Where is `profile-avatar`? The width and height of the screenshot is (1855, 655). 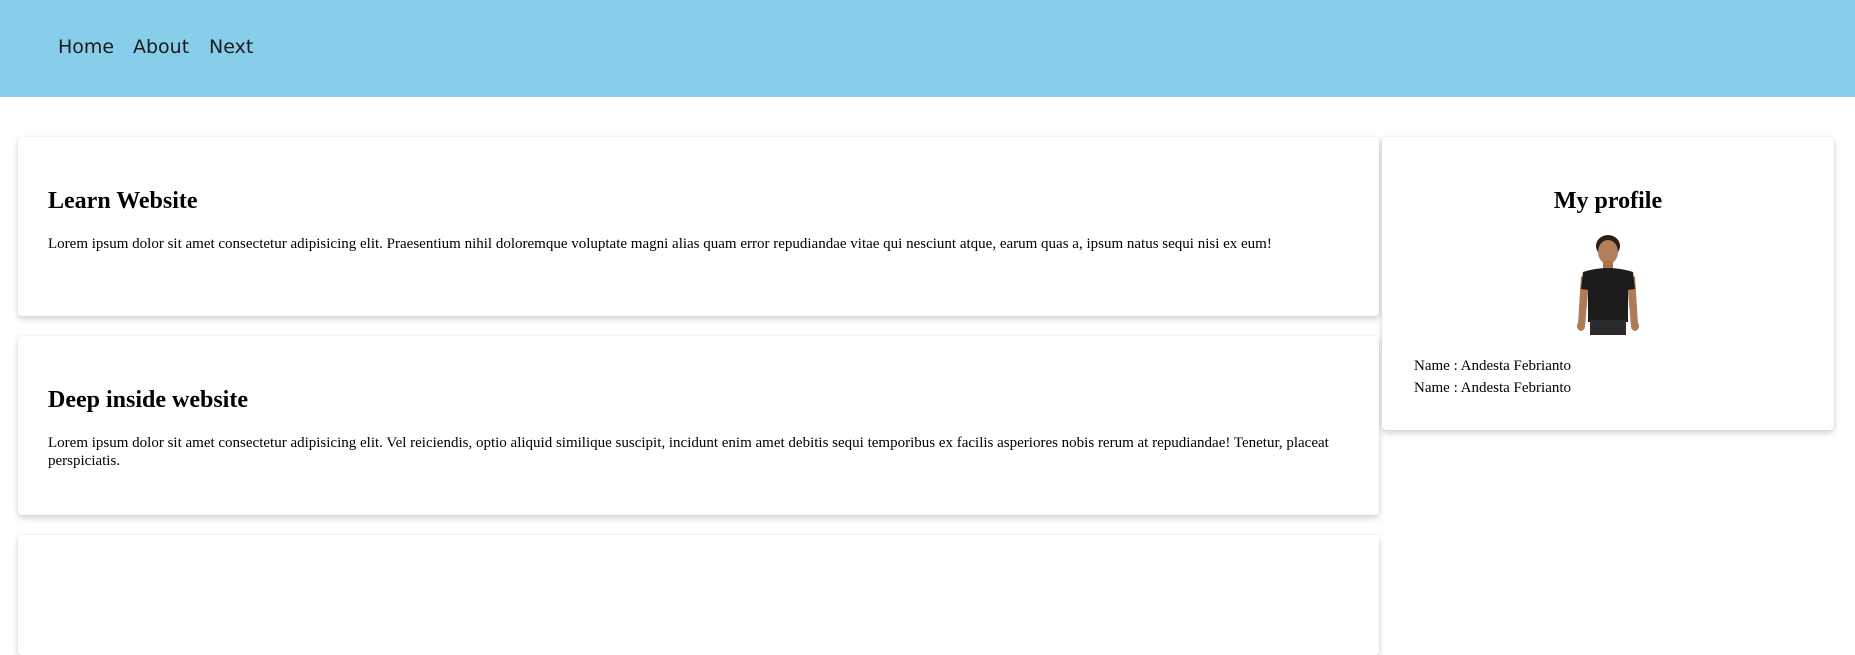 profile-avatar is located at coordinates (1608, 285).